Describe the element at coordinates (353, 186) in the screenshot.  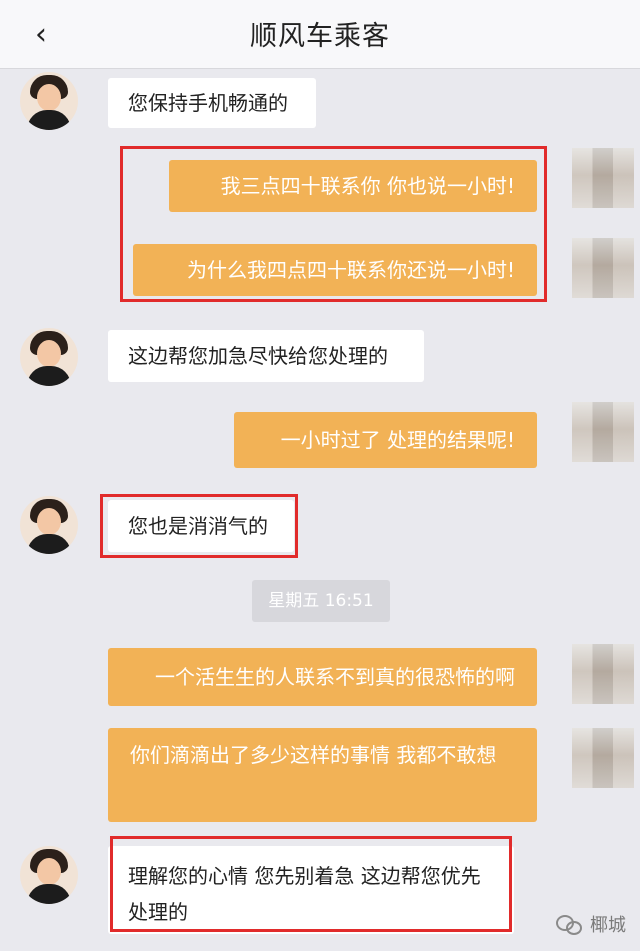
I see `message-bubble-outgoing: 我三点四十联系你 你也说一小时!` at that location.